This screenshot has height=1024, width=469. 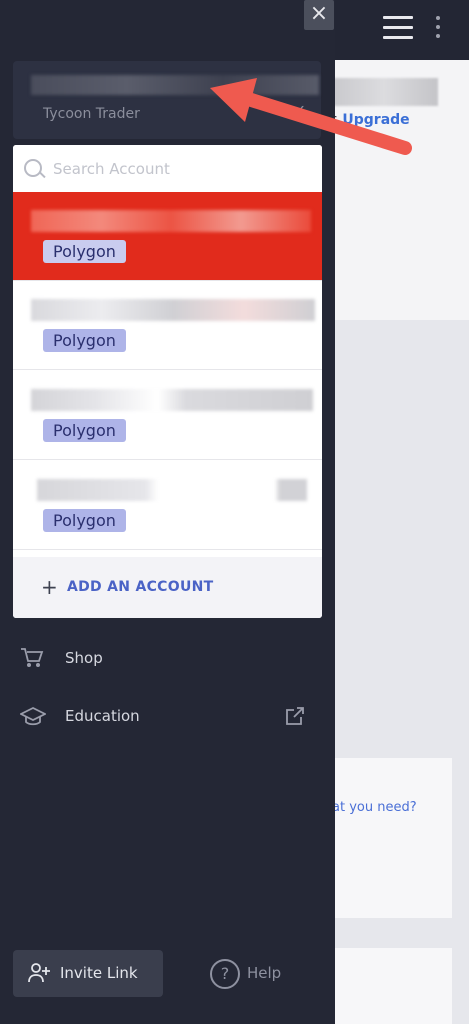 What do you see at coordinates (84, 658) in the screenshot?
I see `nav-label: Shop` at bounding box center [84, 658].